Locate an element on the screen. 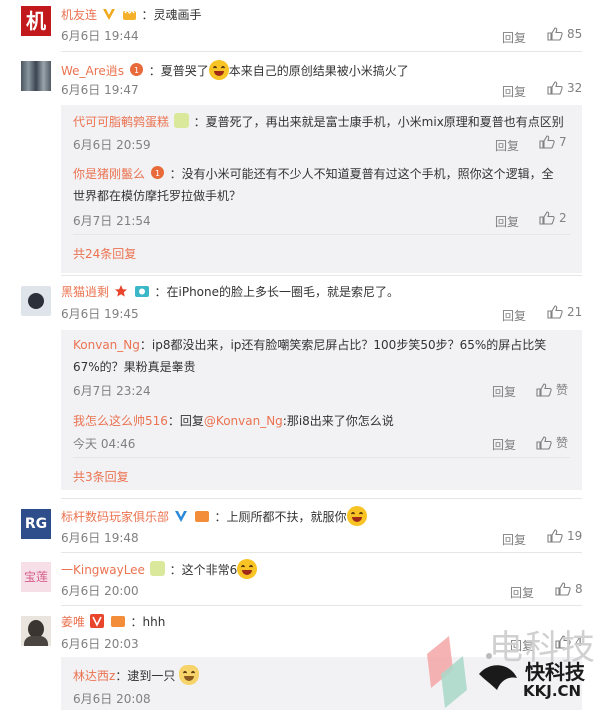 This screenshot has width=599, height=710. like-button: 32 is located at coordinates (564, 88).